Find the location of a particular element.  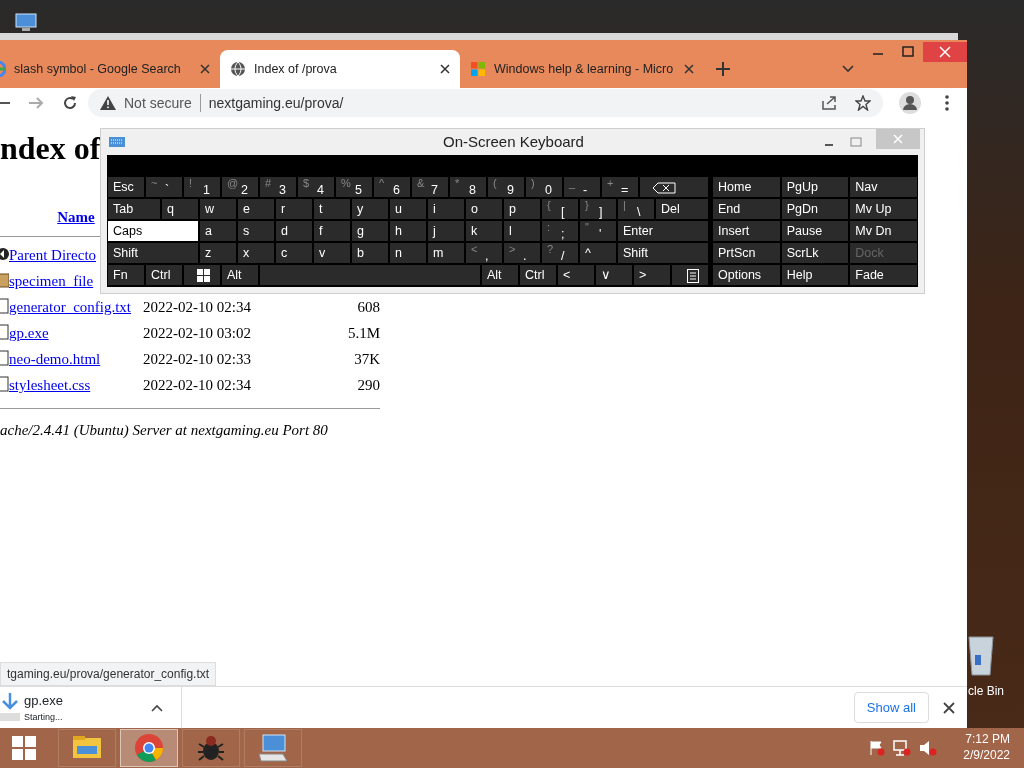

keyboard-key: Mv Up is located at coordinates (883, 209).